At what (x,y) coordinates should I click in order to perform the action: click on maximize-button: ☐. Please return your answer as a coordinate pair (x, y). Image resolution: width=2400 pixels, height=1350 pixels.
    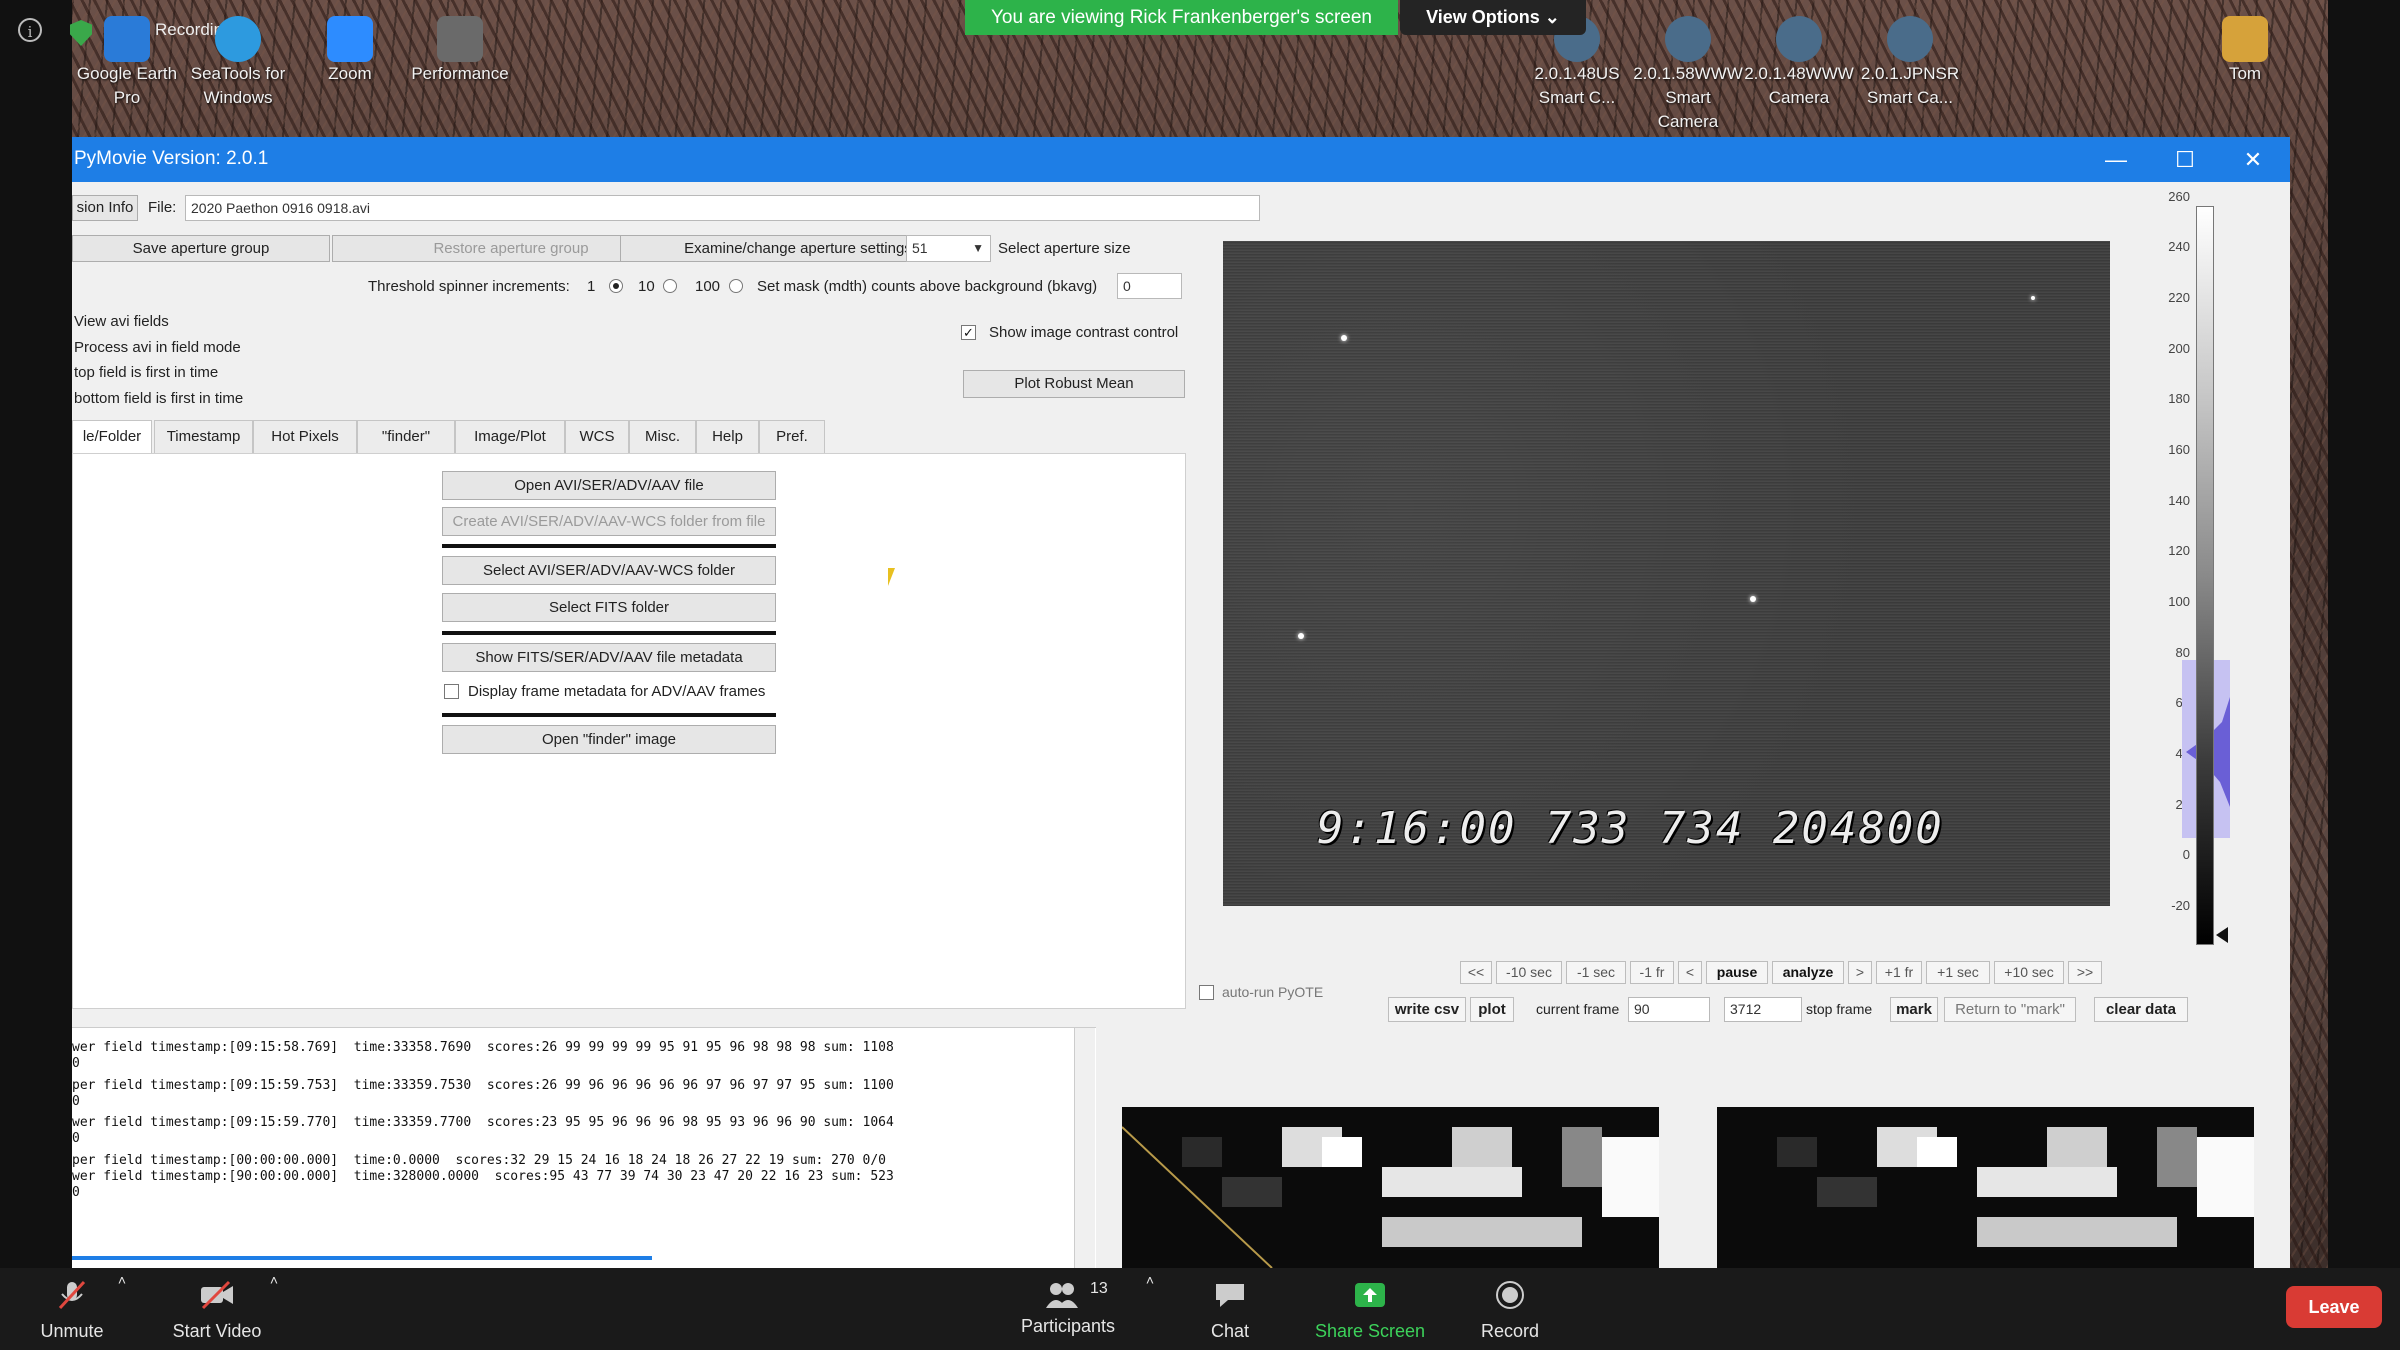
    Looking at the image, I should click on (2185, 159).